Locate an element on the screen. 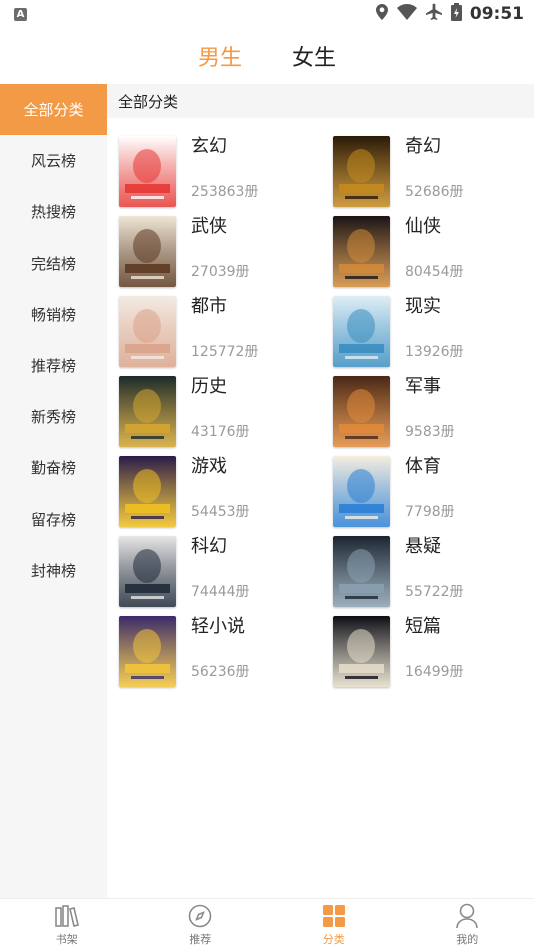 The image size is (534, 950). category-item: 科幻 74444册 is located at coordinates (226, 571).